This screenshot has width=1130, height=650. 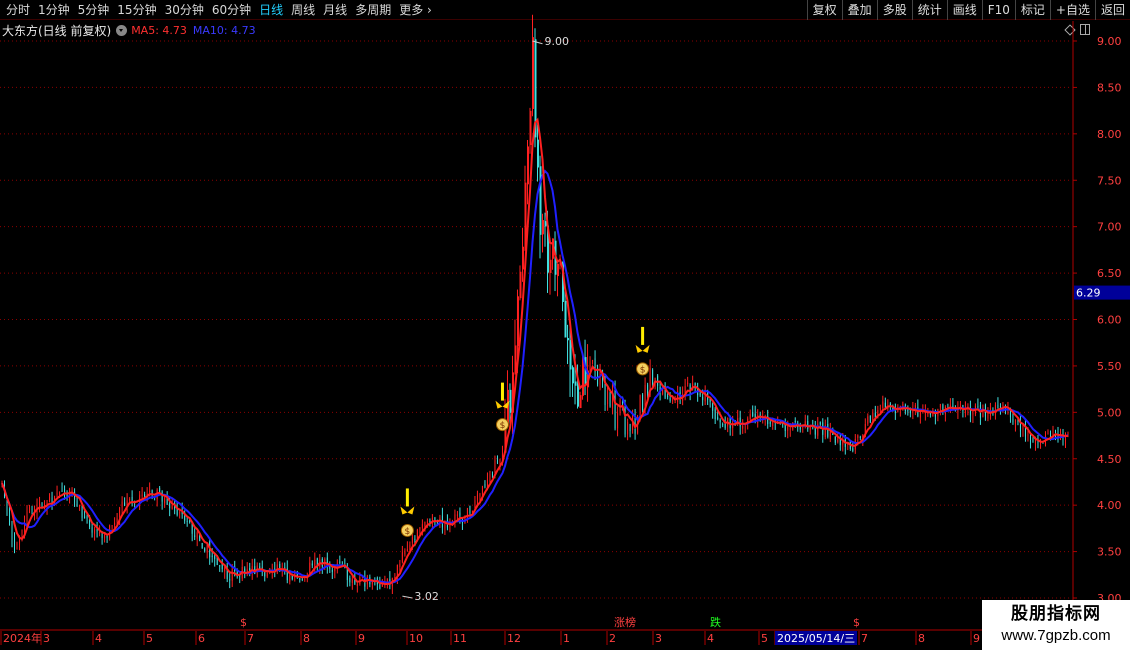 What do you see at coordinates (643, 335) in the screenshot?
I see `signal-bar` at bounding box center [643, 335].